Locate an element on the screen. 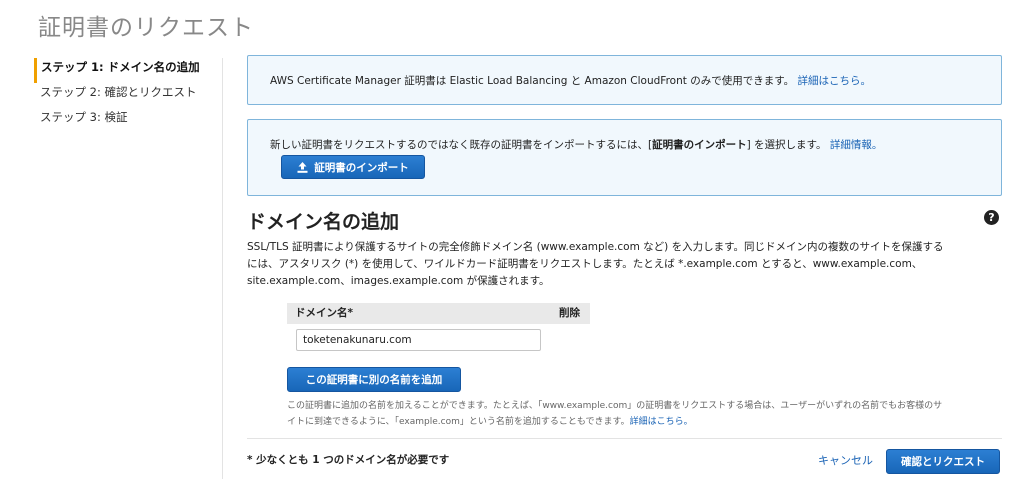  import-certificate-button: 証明書のインポート is located at coordinates (353, 167).